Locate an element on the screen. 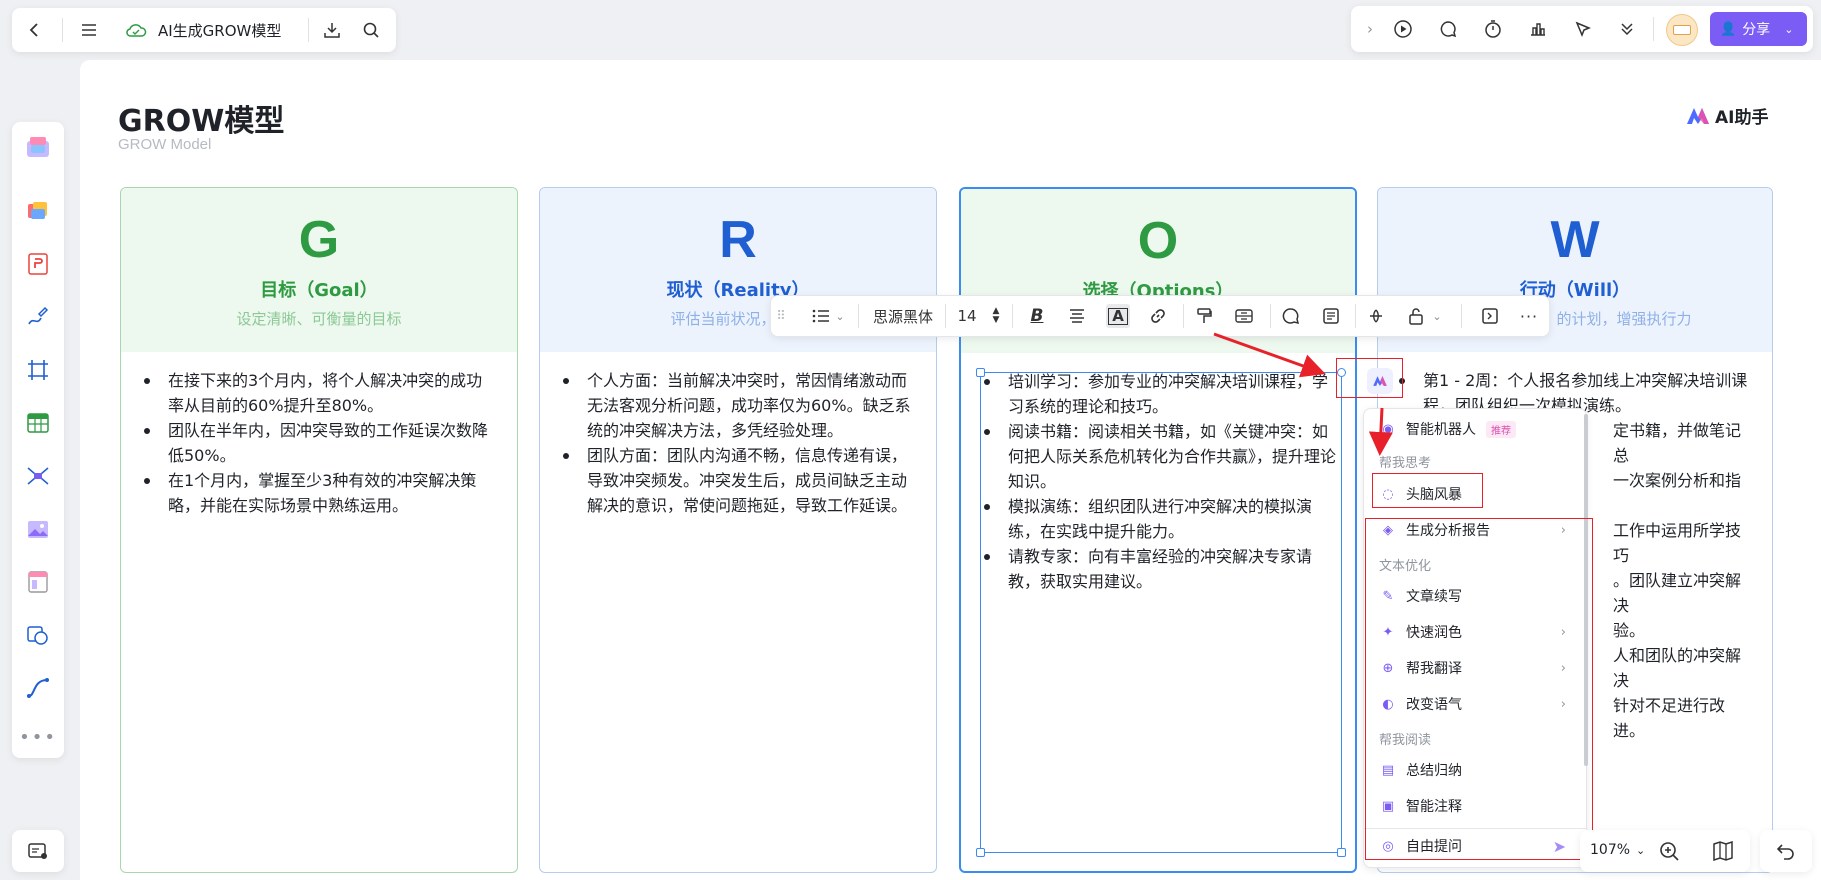 The width and height of the screenshot is (1821, 880). zoom-in-icon is located at coordinates (1669, 853).